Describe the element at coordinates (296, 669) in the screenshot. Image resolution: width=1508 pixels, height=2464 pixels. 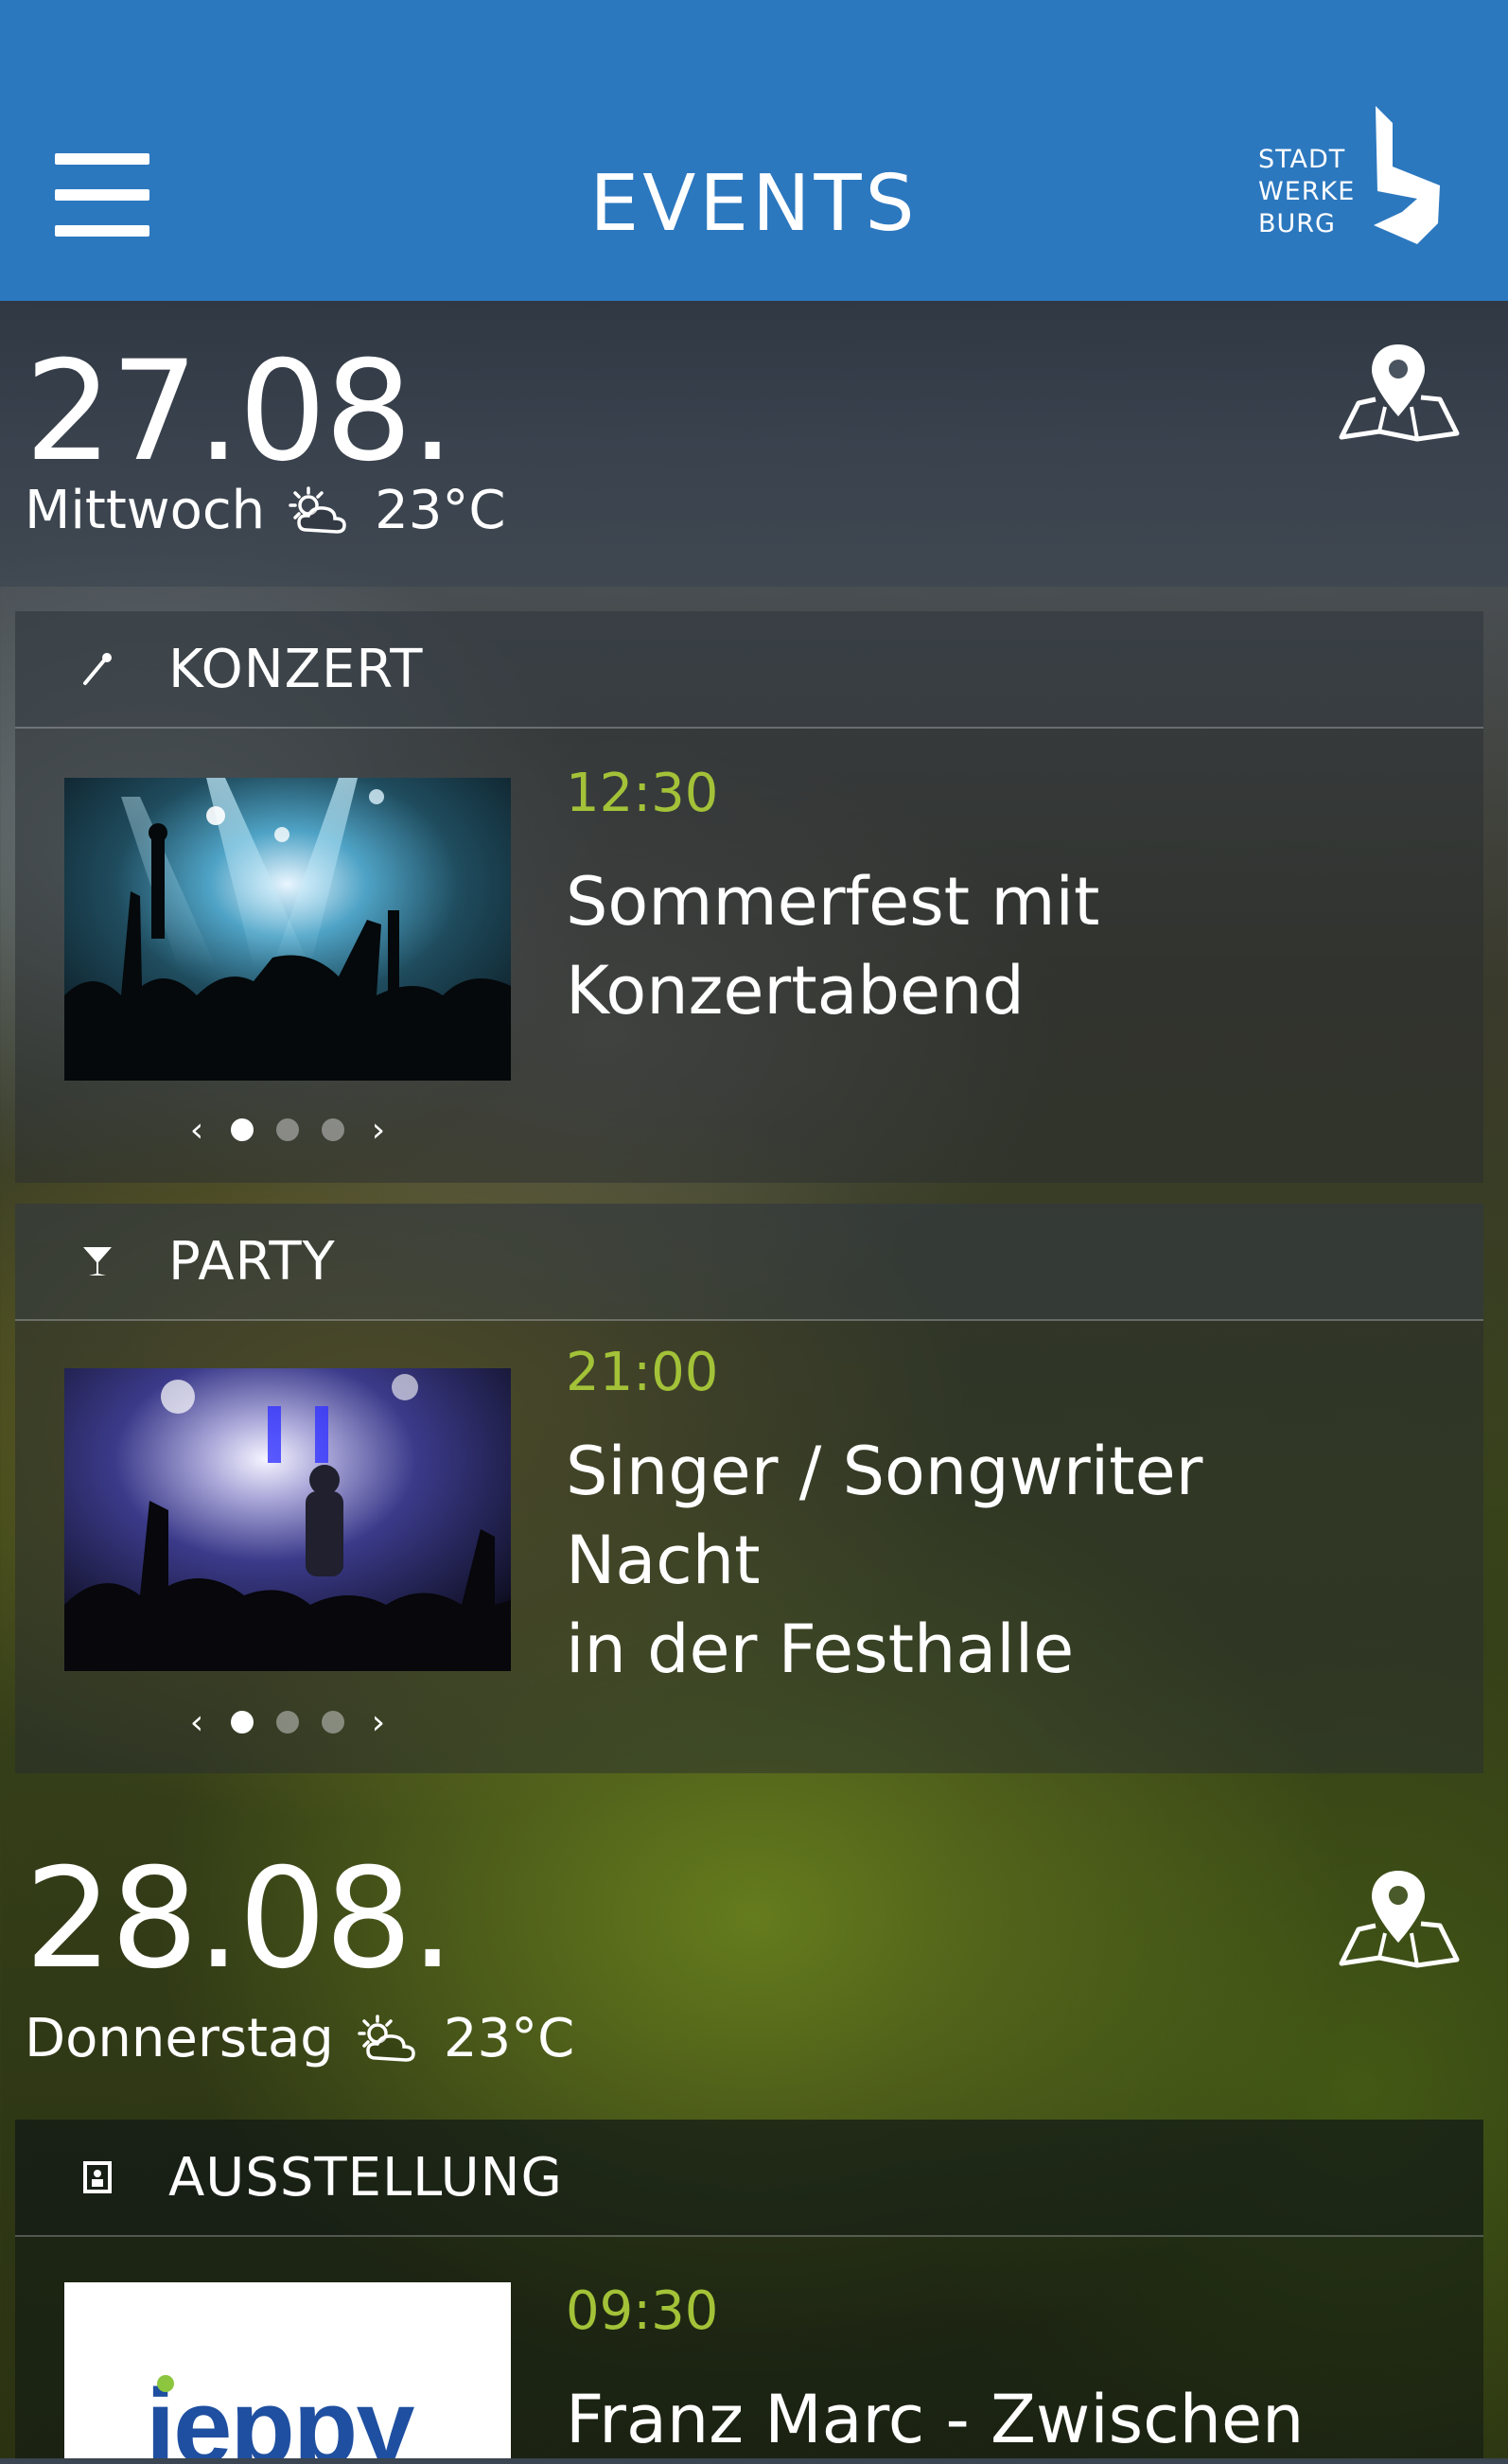
I see `event-category: KONZERT` at that location.